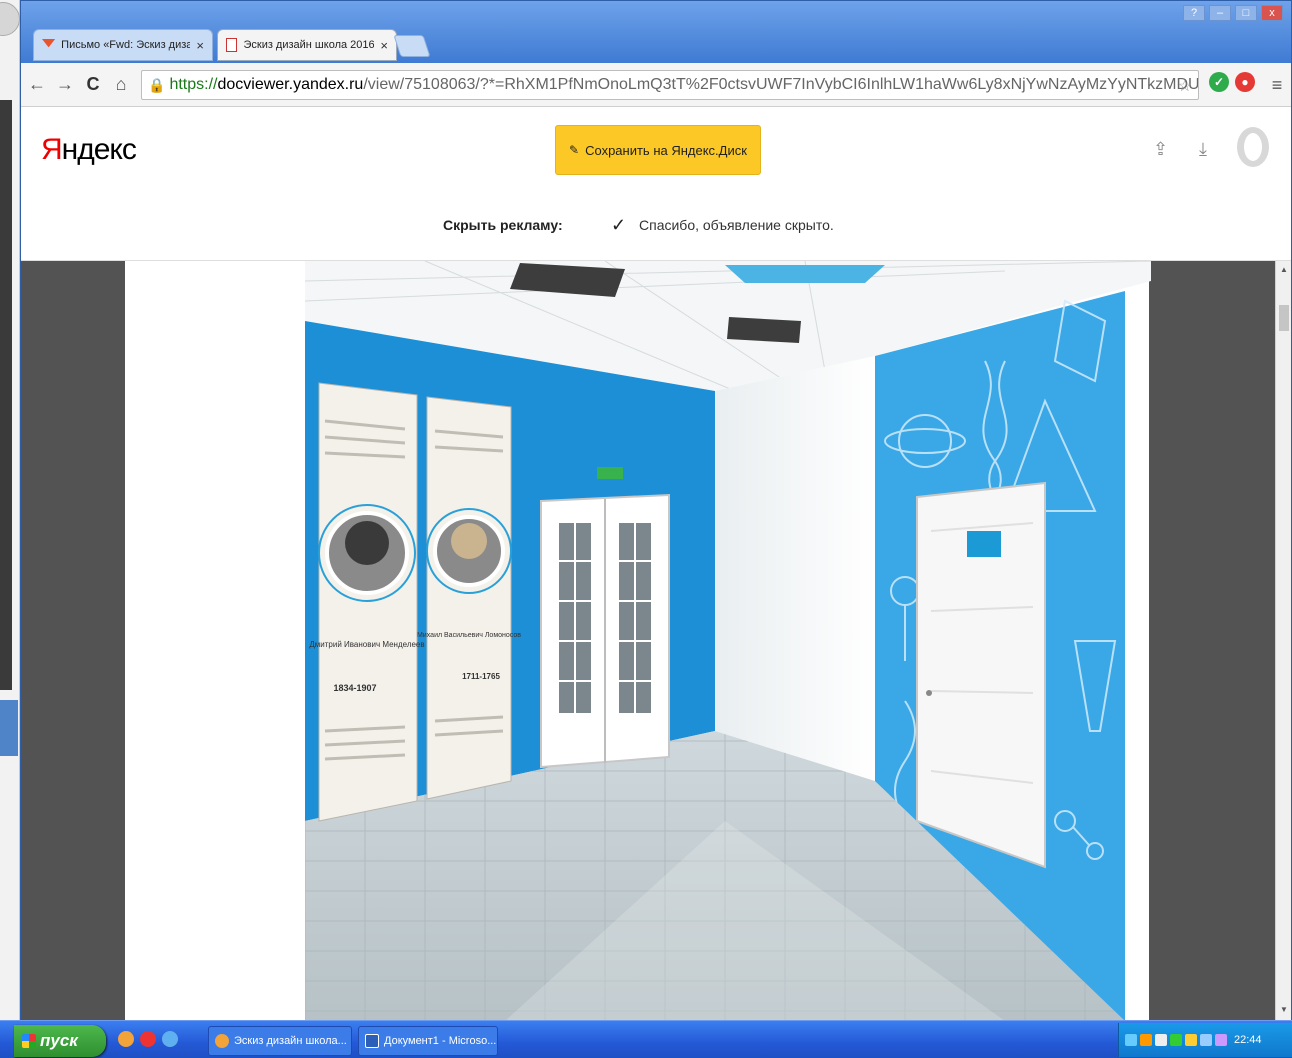 This screenshot has width=1292, height=1058. What do you see at coordinates (1203, 149) in the screenshot?
I see `download-icon: ⤓` at bounding box center [1203, 149].